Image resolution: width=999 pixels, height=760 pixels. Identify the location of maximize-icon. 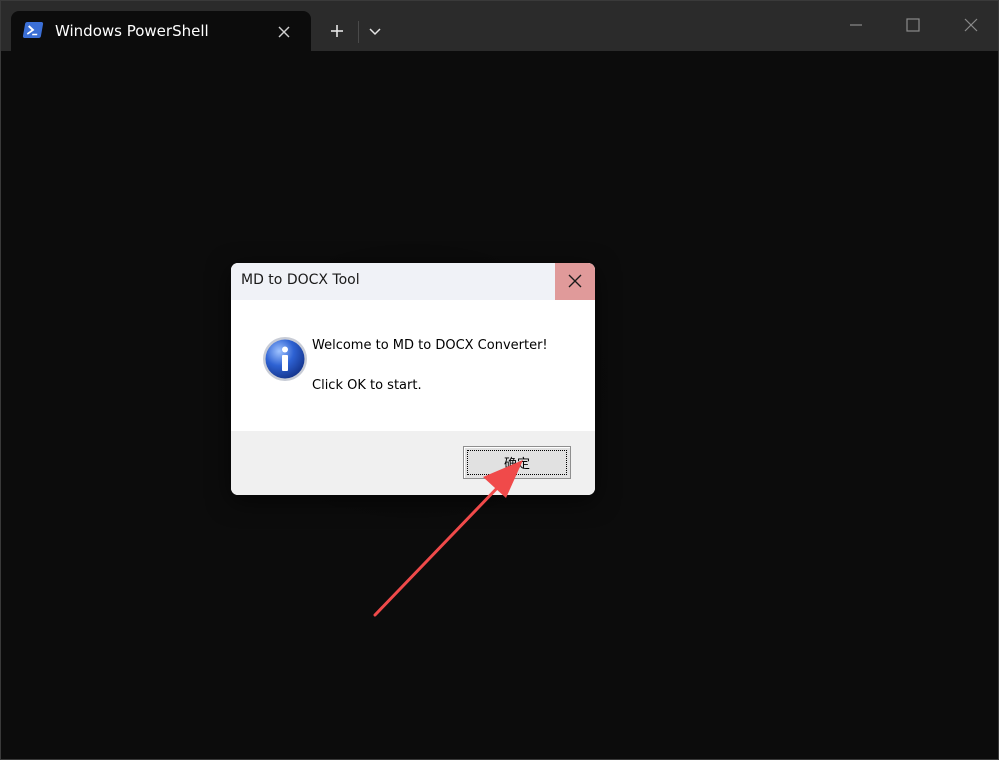
(913, 25).